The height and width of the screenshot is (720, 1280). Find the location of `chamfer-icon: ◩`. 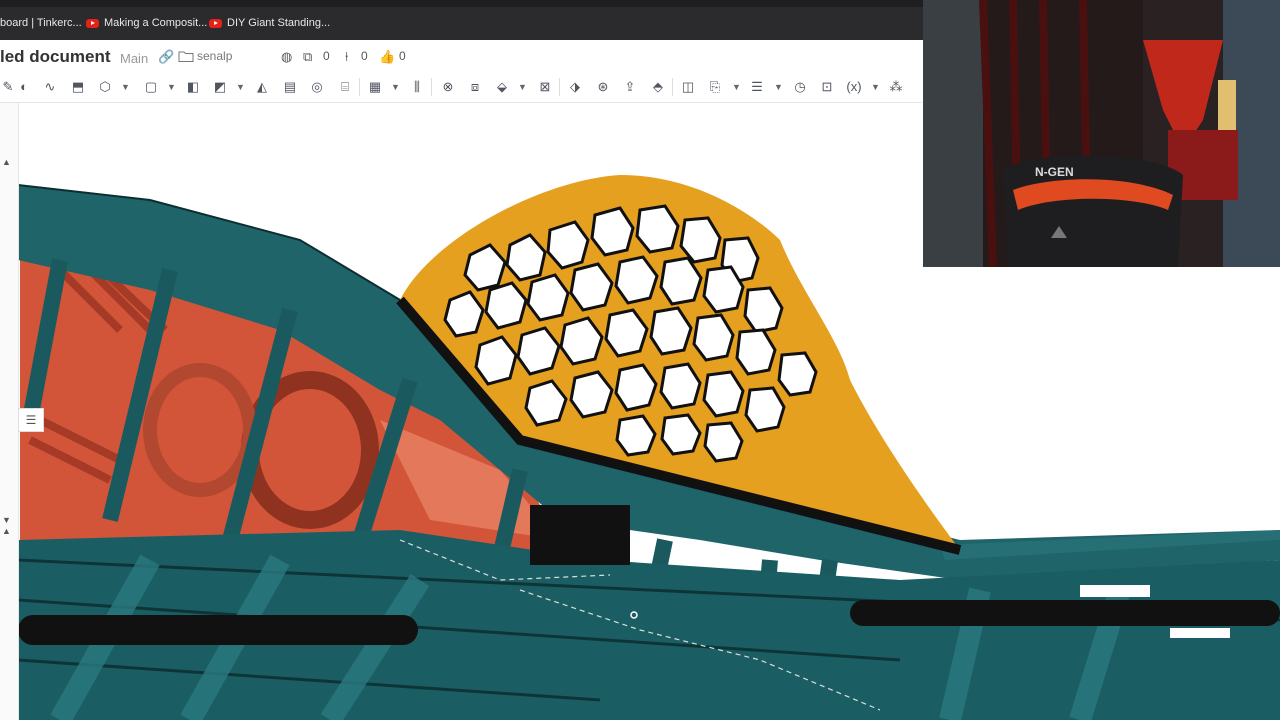

chamfer-icon: ◩ is located at coordinates (220, 87).